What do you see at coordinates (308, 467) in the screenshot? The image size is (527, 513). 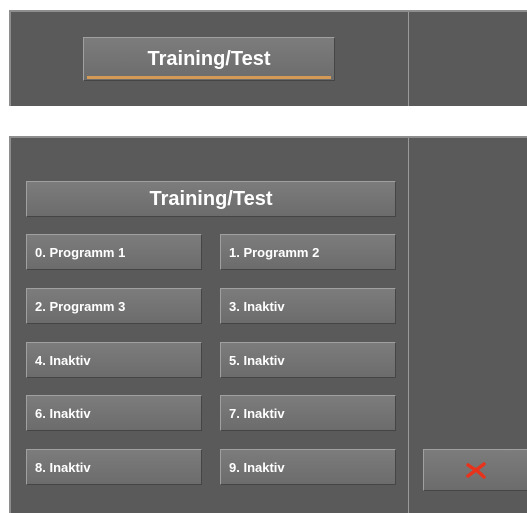 I see `program-button-9: 9. Inaktiv` at bounding box center [308, 467].